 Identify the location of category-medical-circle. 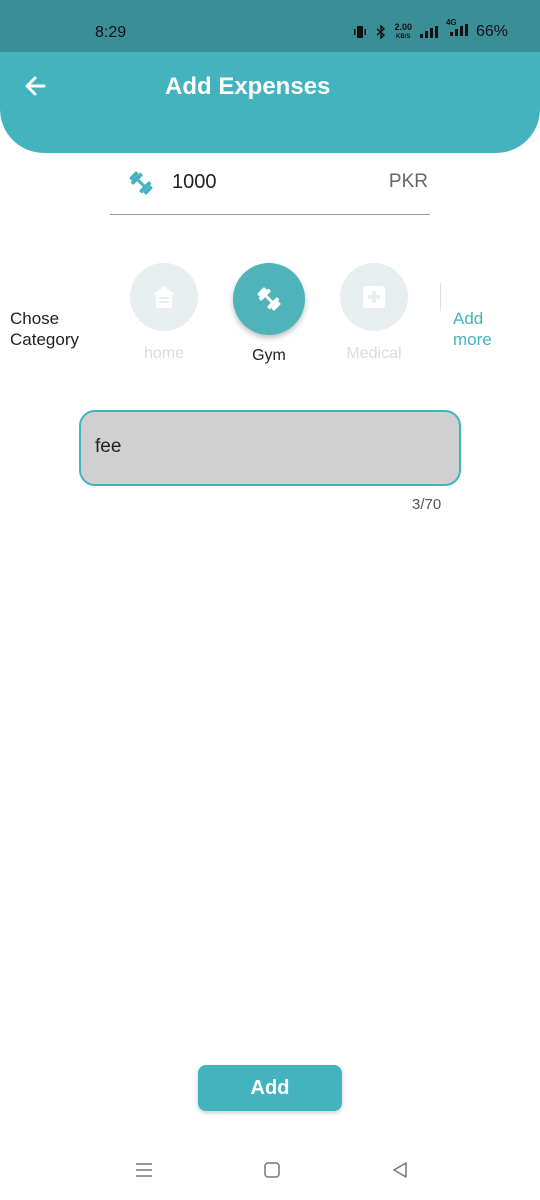
(374, 297).